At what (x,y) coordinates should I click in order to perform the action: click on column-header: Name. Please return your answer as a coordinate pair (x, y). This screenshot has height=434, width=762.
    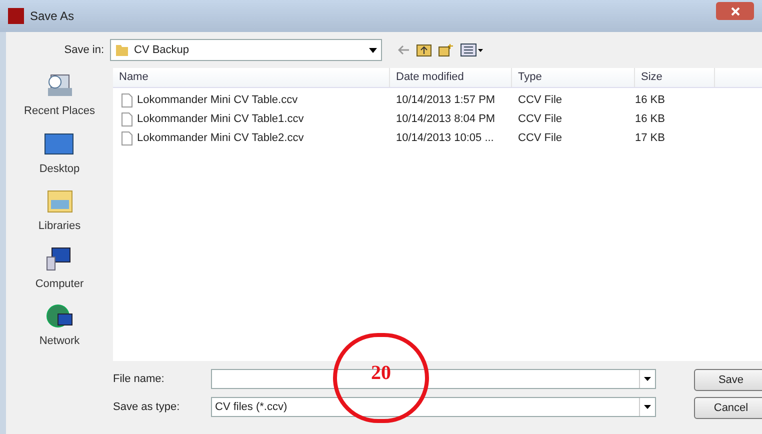
    Looking at the image, I should click on (251, 77).